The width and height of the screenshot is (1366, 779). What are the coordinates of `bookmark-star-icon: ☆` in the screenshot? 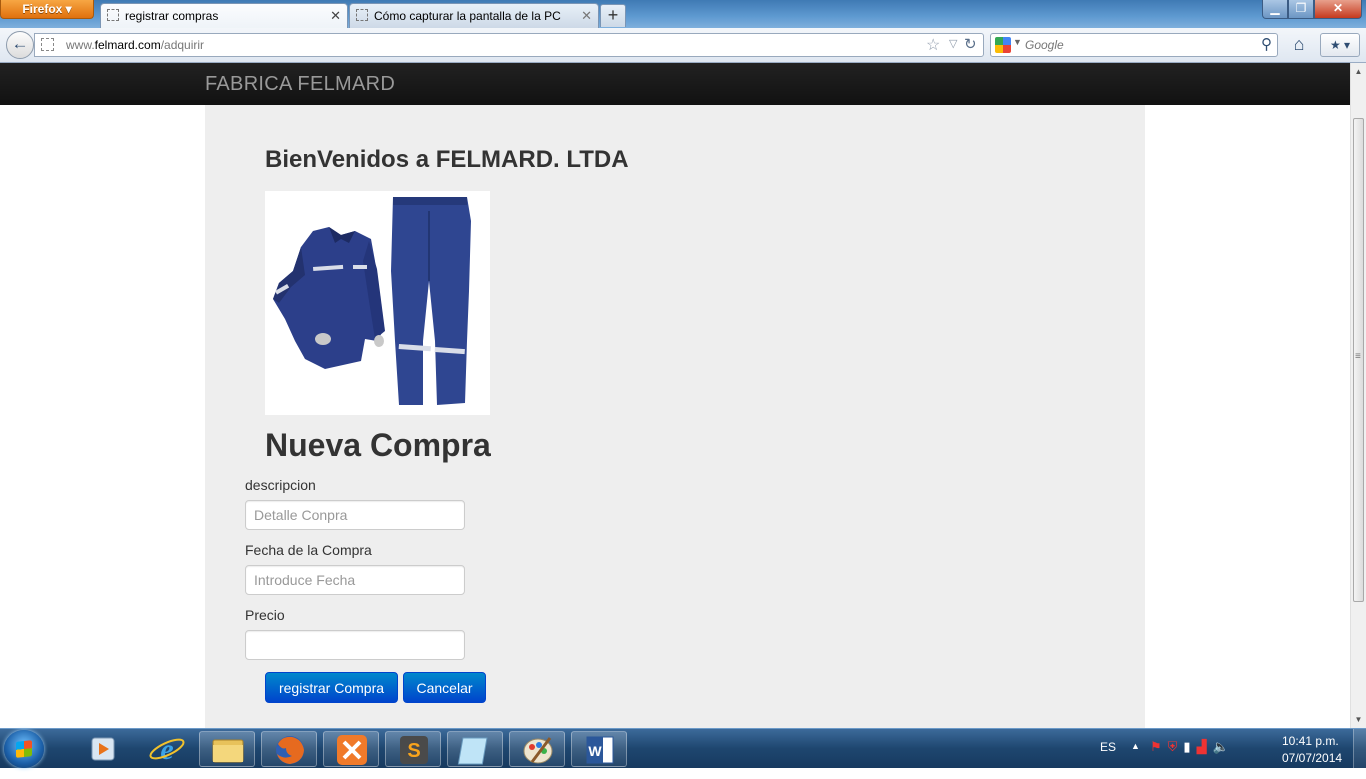 It's located at (933, 45).